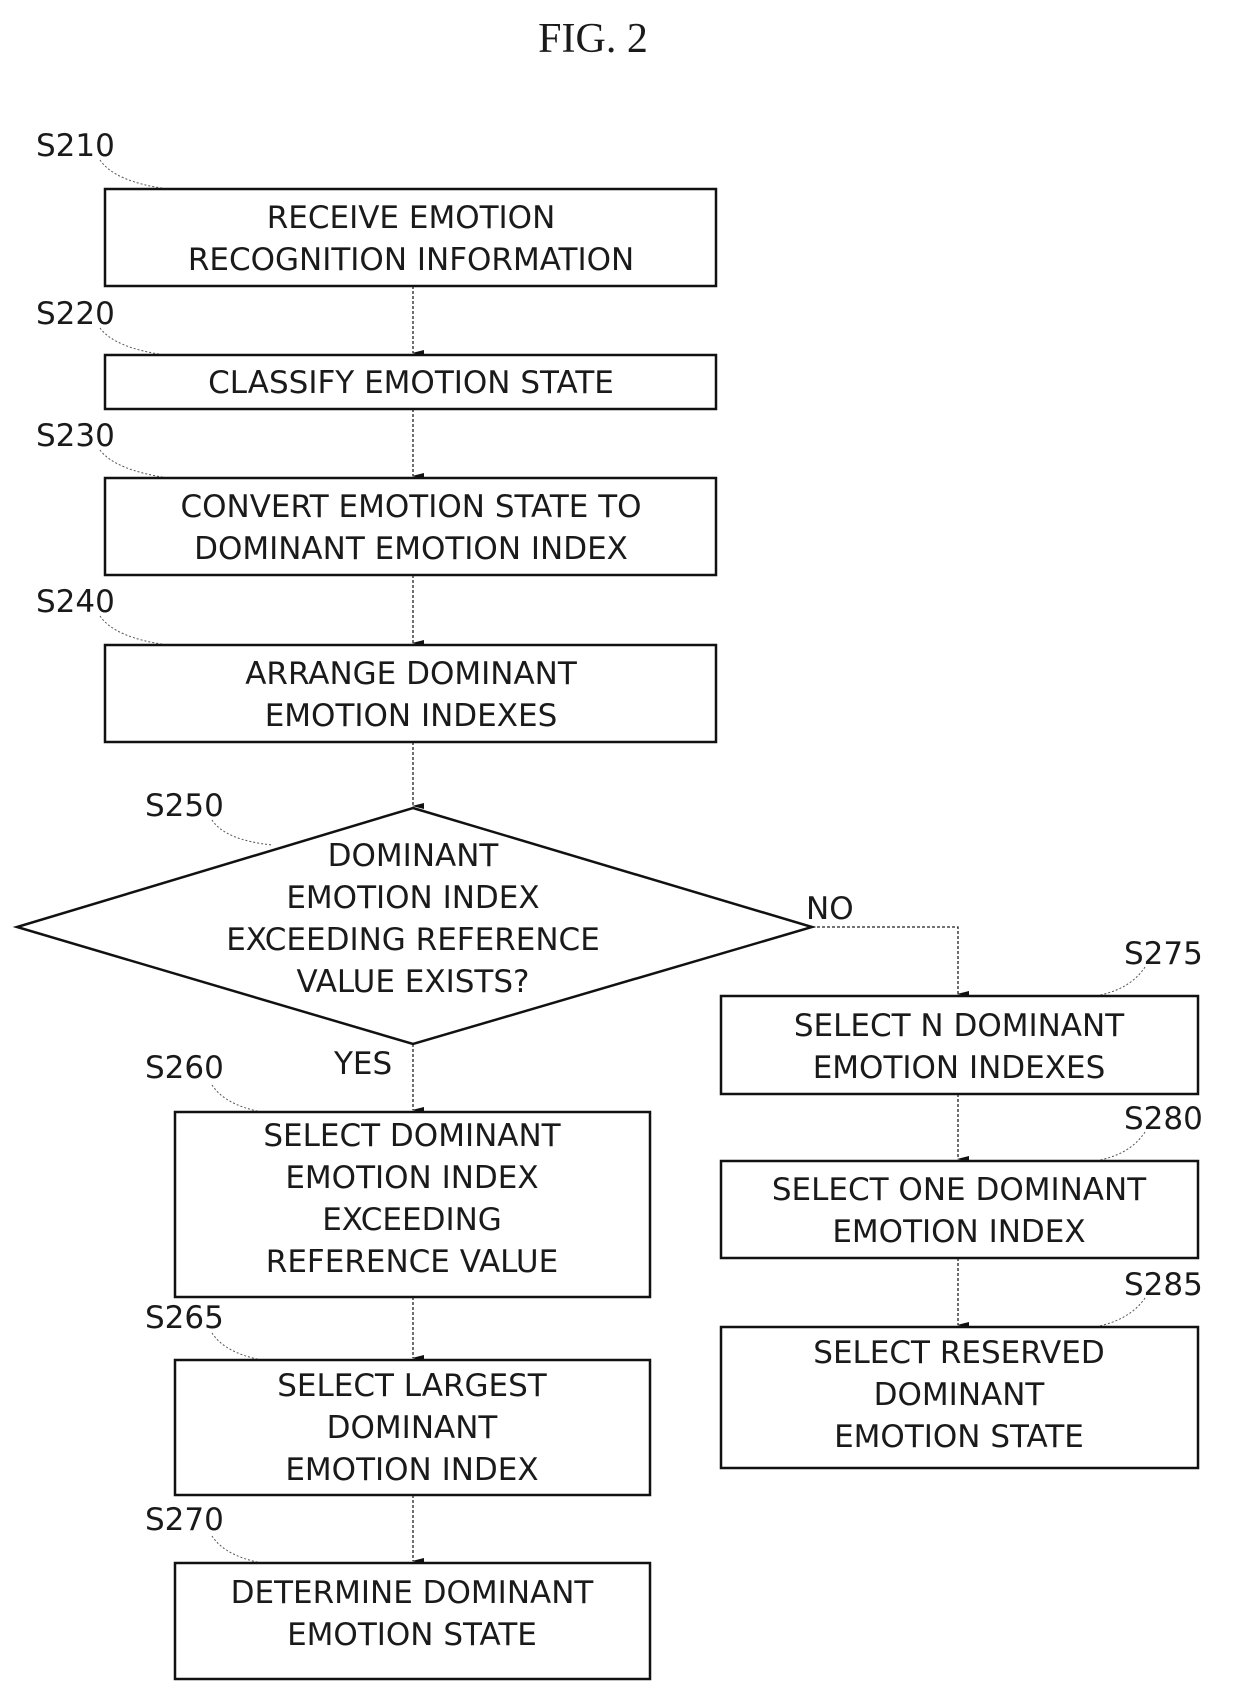  Describe the element at coordinates (1163, 1119) in the screenshot. I see `step-label-s280: S280` at that location.